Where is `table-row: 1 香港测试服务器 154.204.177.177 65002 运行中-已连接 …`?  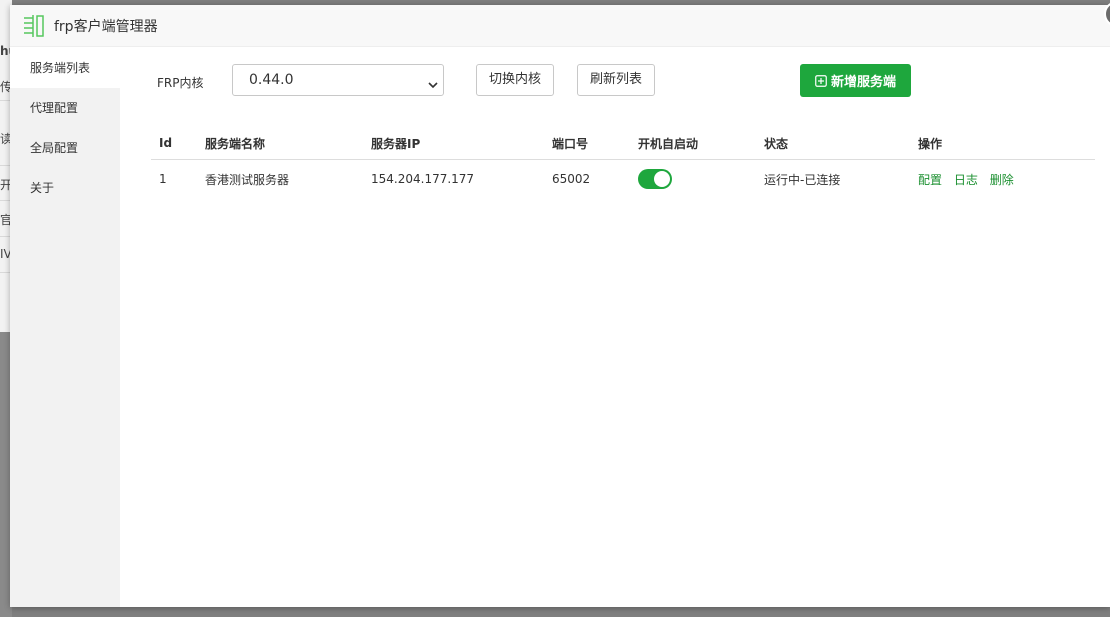 table-row: 1 香港测试服务器 154.204.177.177 65002 运行中-已连接 … is located at coordinates (623, 179).